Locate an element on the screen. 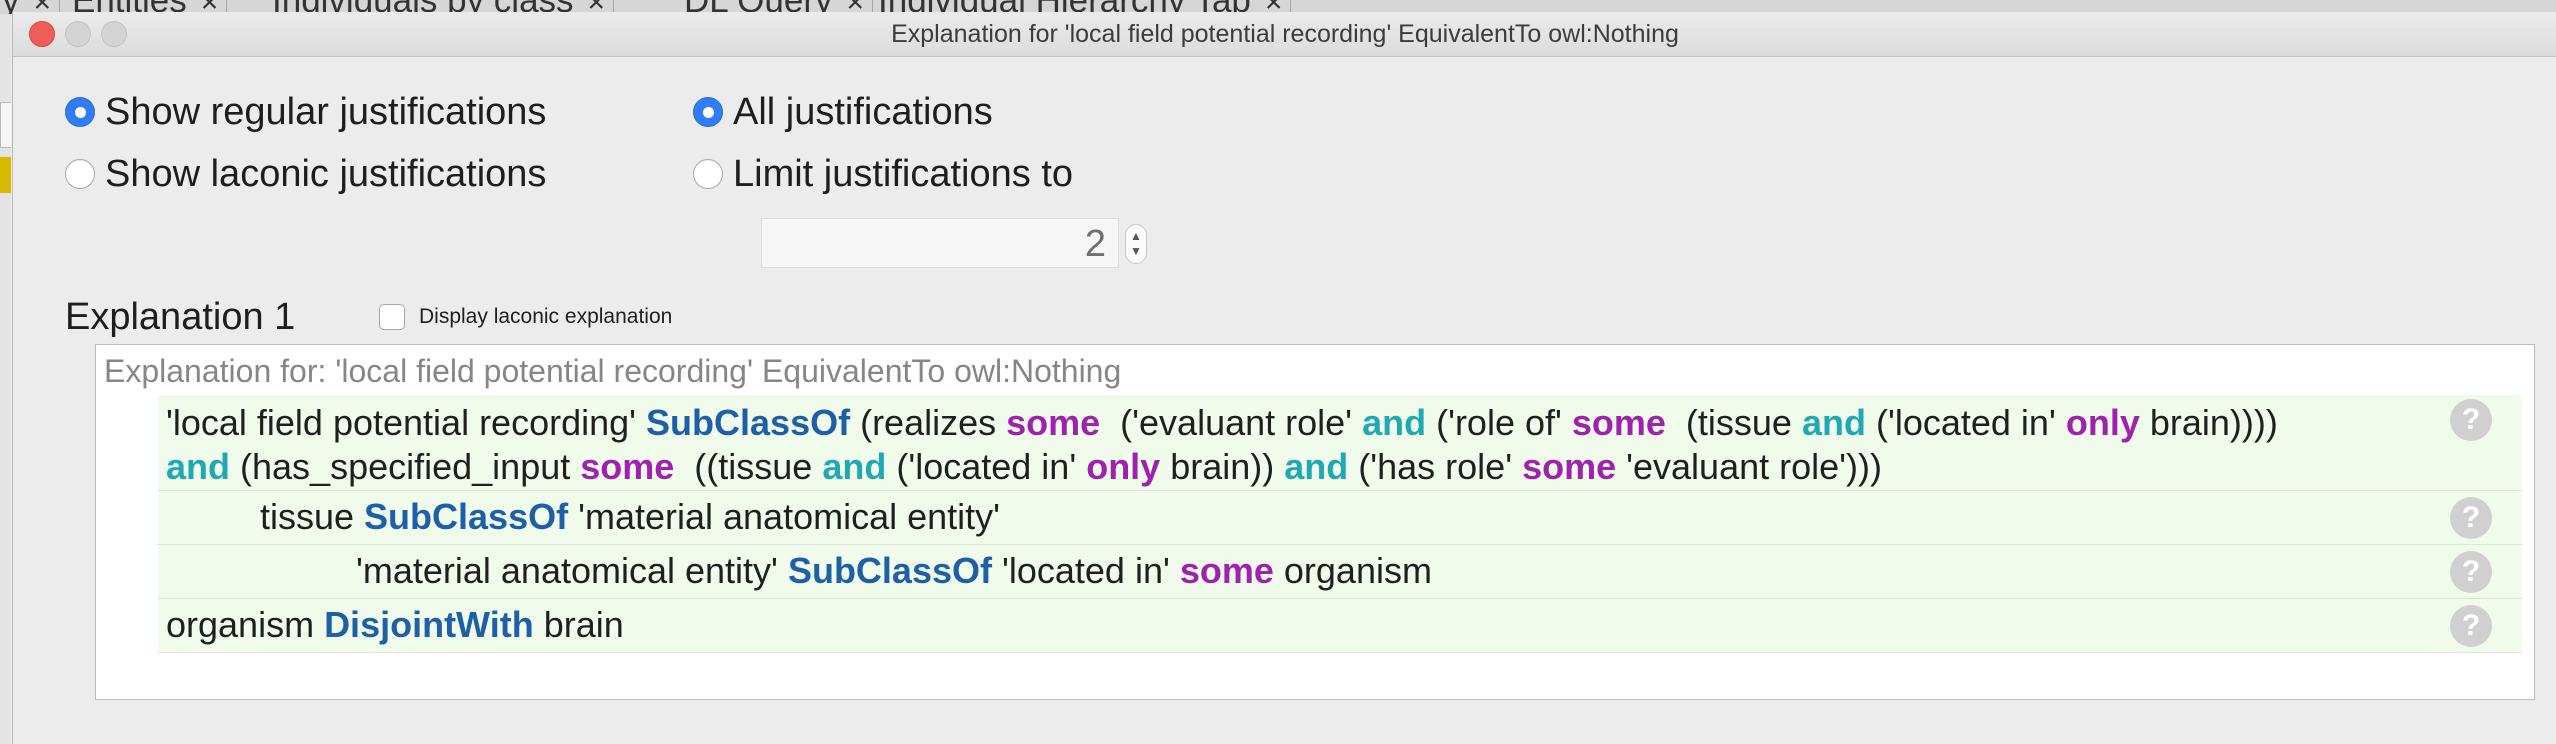  all-justifications-option: All justifications is located at coordinates (843, 112).